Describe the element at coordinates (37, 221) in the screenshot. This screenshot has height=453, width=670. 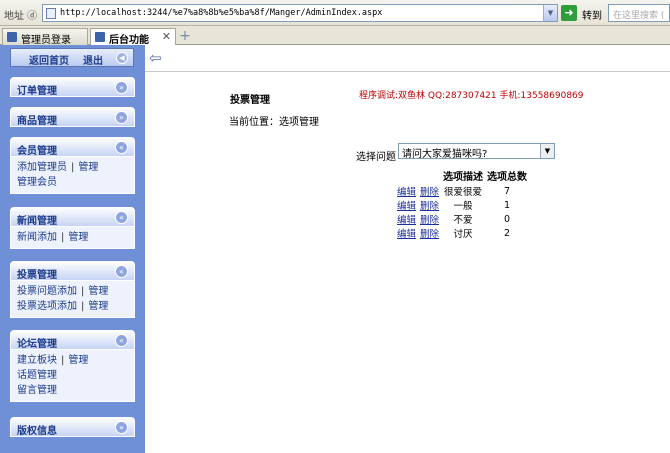
I see `menu-title: 新闻管理` at that location.